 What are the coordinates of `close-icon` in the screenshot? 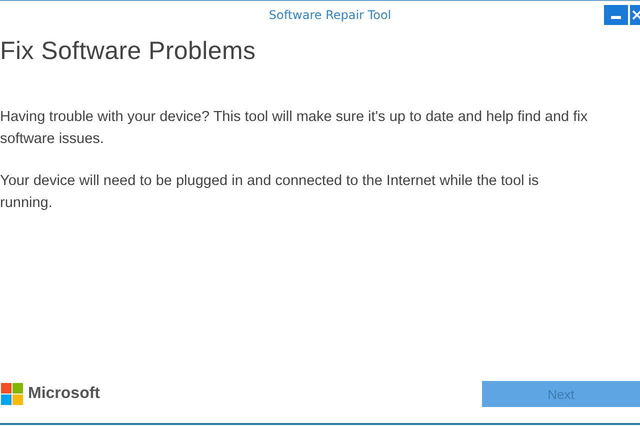 It's located at (636, 15).